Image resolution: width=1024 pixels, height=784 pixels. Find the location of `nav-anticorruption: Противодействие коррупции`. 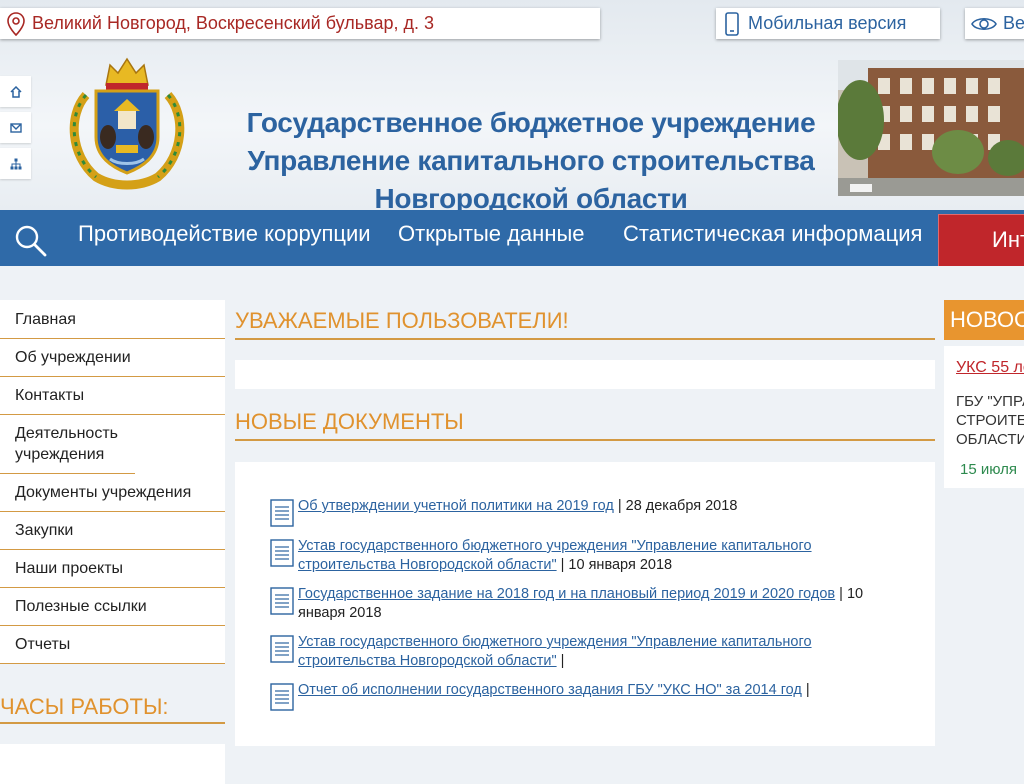

nav-anticorruption: Противодействие коррупции is located at coordinates (224, 234).